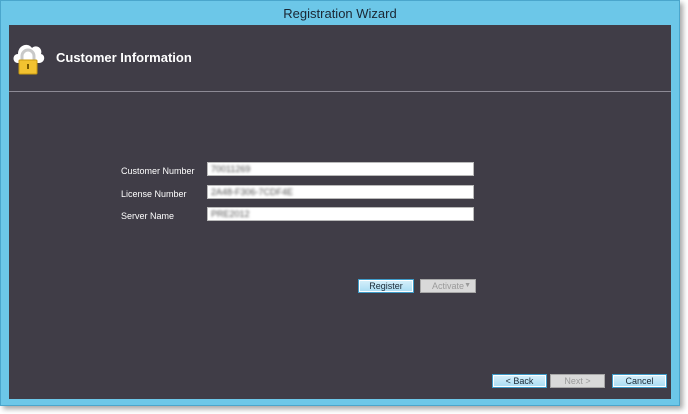  I want to click on server-name-value: PRE2012, so click(230, 214).